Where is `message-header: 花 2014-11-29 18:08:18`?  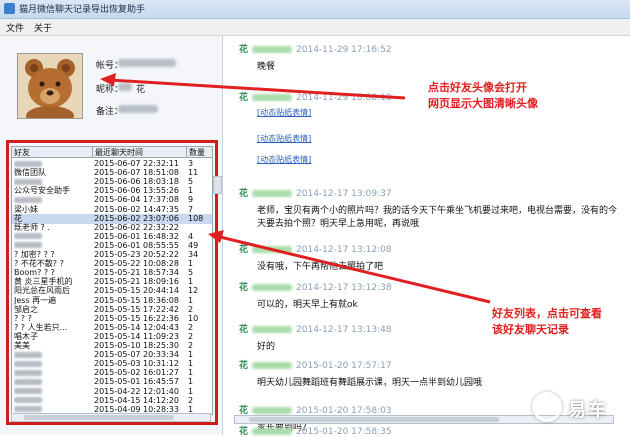 message-header: 花 2014-11-29 18:08:18 is located at coordinates (315, 96).